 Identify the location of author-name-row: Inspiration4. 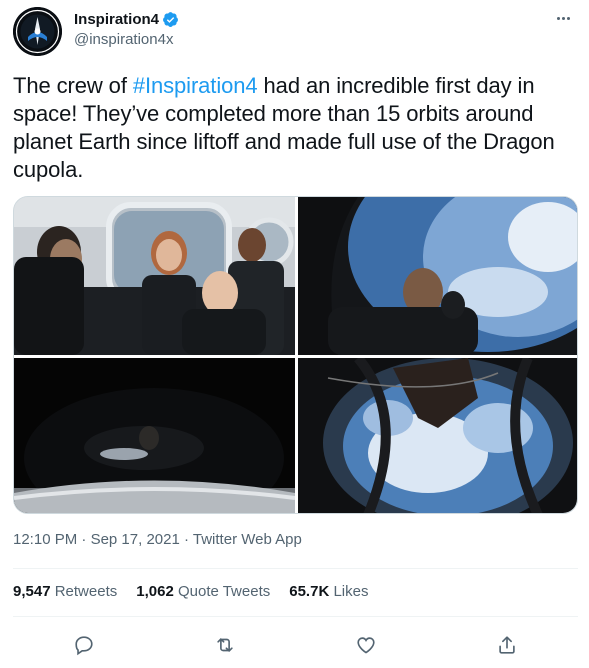
(126, 19).